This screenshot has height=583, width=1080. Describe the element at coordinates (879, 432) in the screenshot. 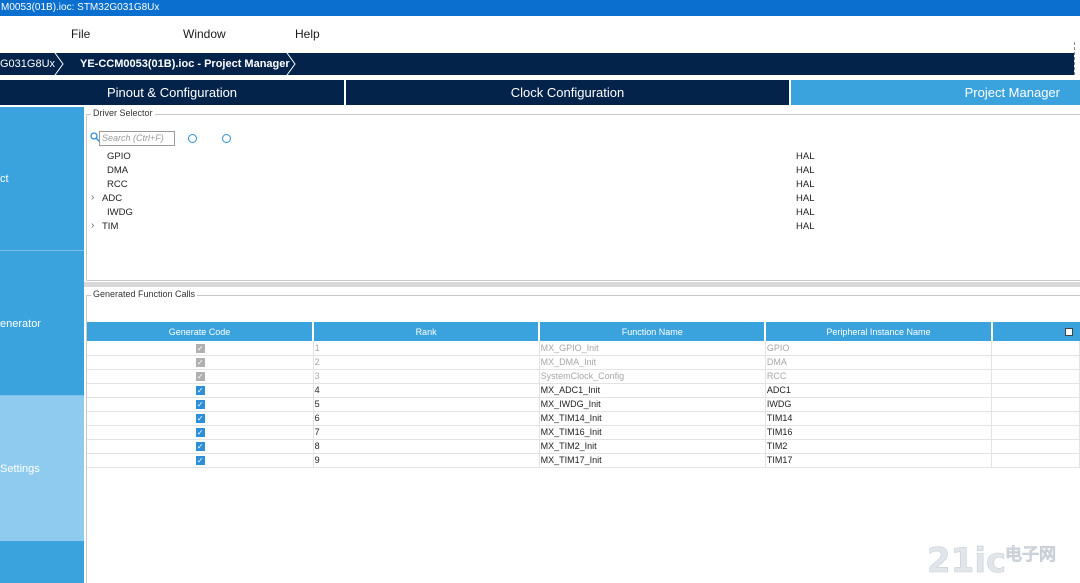

I see `instance-cell: TIM16` at that location.